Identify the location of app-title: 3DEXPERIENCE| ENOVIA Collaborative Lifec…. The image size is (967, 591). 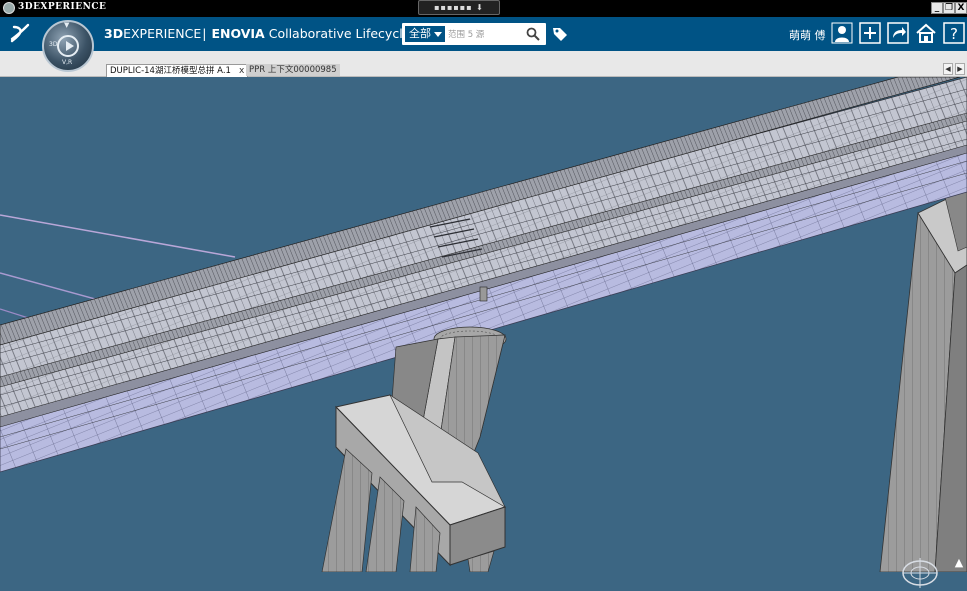
(274, 33).